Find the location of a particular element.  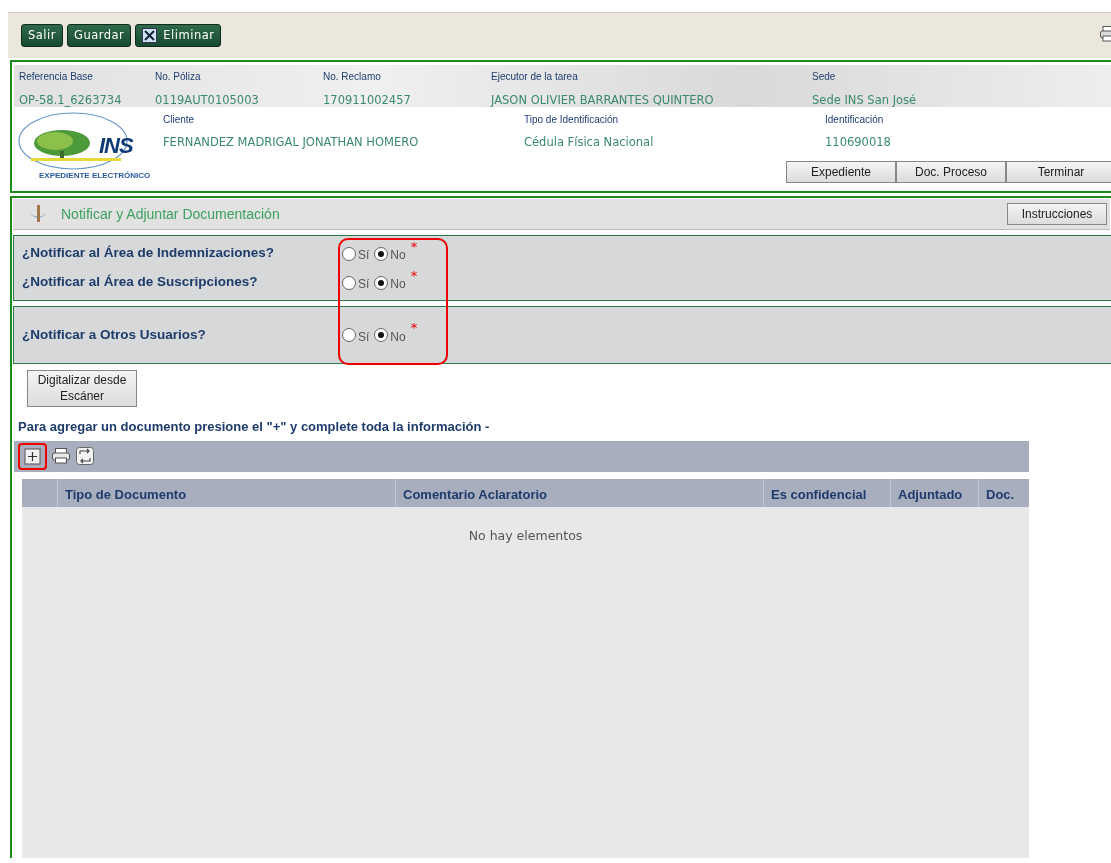

delete-button: Eliminar is located at coordinates (178, 35).